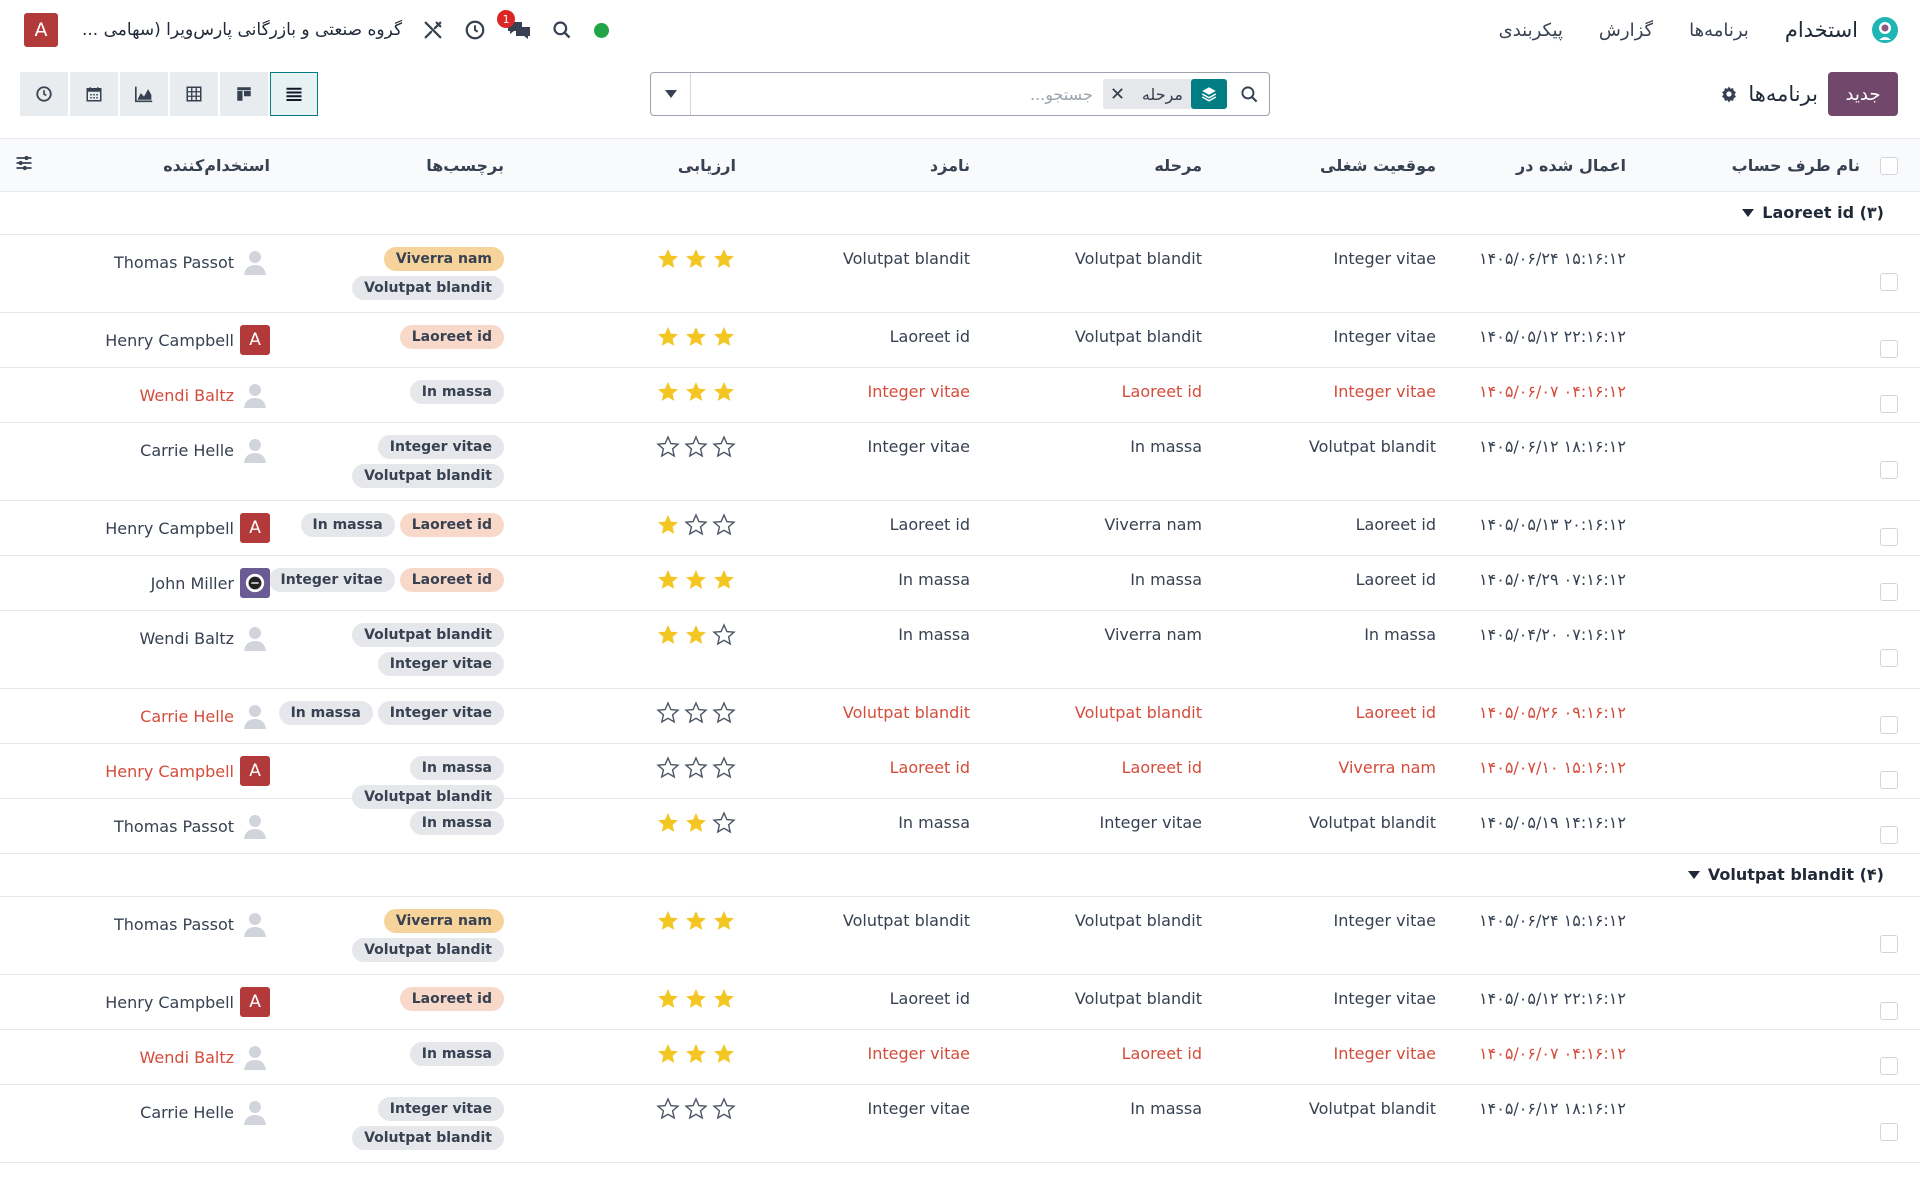  What do you see at coordinates (1626, 30) in the screenshot?
I see `menu-reporting: گزارش` at bounding box center [1626, 30].